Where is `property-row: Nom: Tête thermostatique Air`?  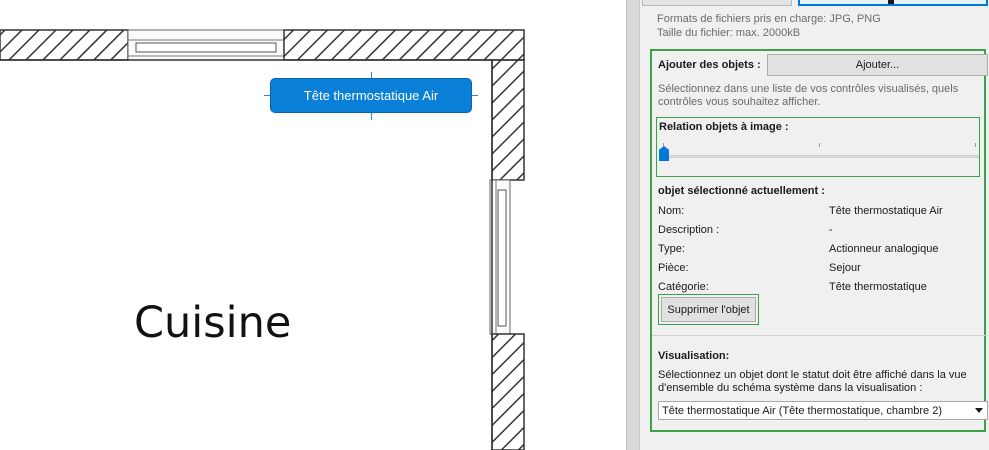
property-row: Nom: Tête thermostatique Air is located at coordinates (818, 214).